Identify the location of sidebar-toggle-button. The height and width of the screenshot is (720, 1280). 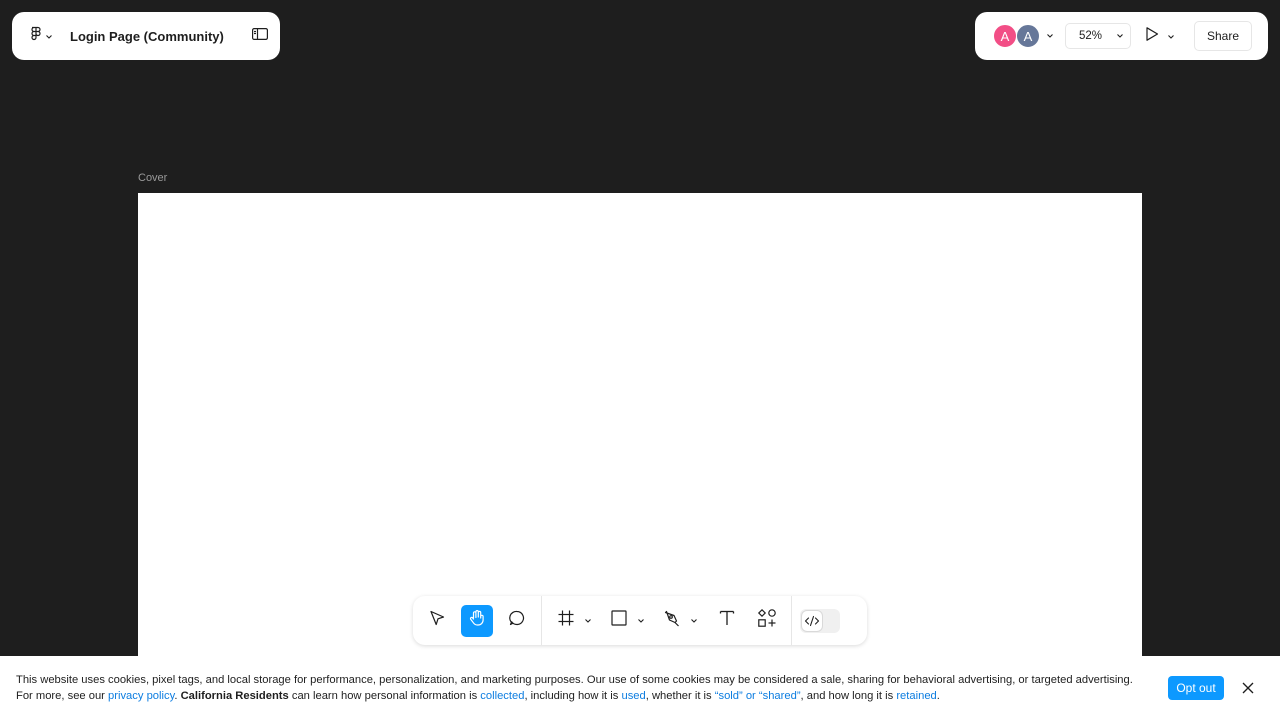
(260, 36).